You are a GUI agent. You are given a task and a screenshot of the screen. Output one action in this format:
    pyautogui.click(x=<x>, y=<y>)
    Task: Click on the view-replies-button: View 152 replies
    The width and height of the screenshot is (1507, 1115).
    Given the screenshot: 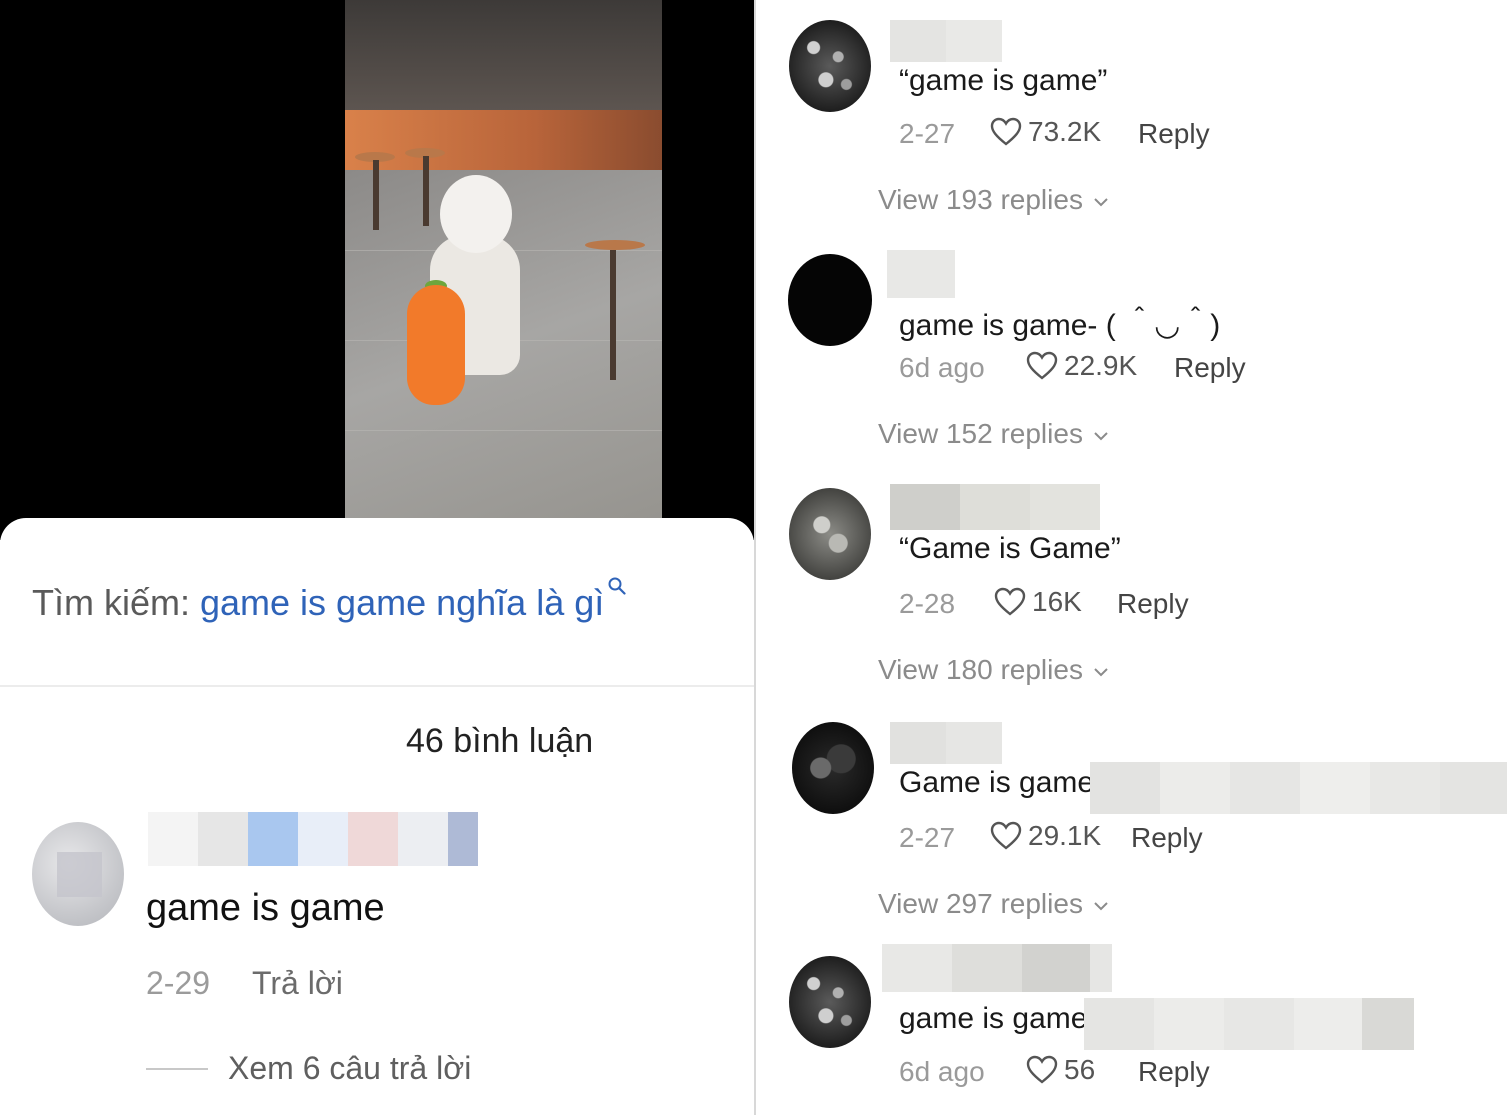 What is the action you would take?
    pyautogui.click(x=993, y=434)
    